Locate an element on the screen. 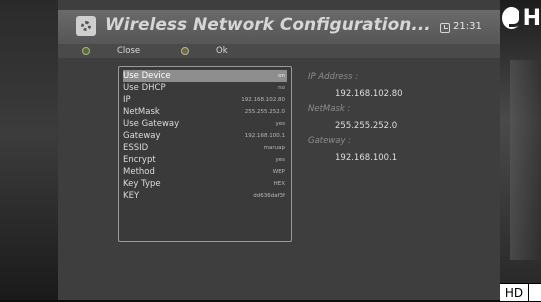  setting-value: 192.168.102.80 is located at coordinates (263, 100).